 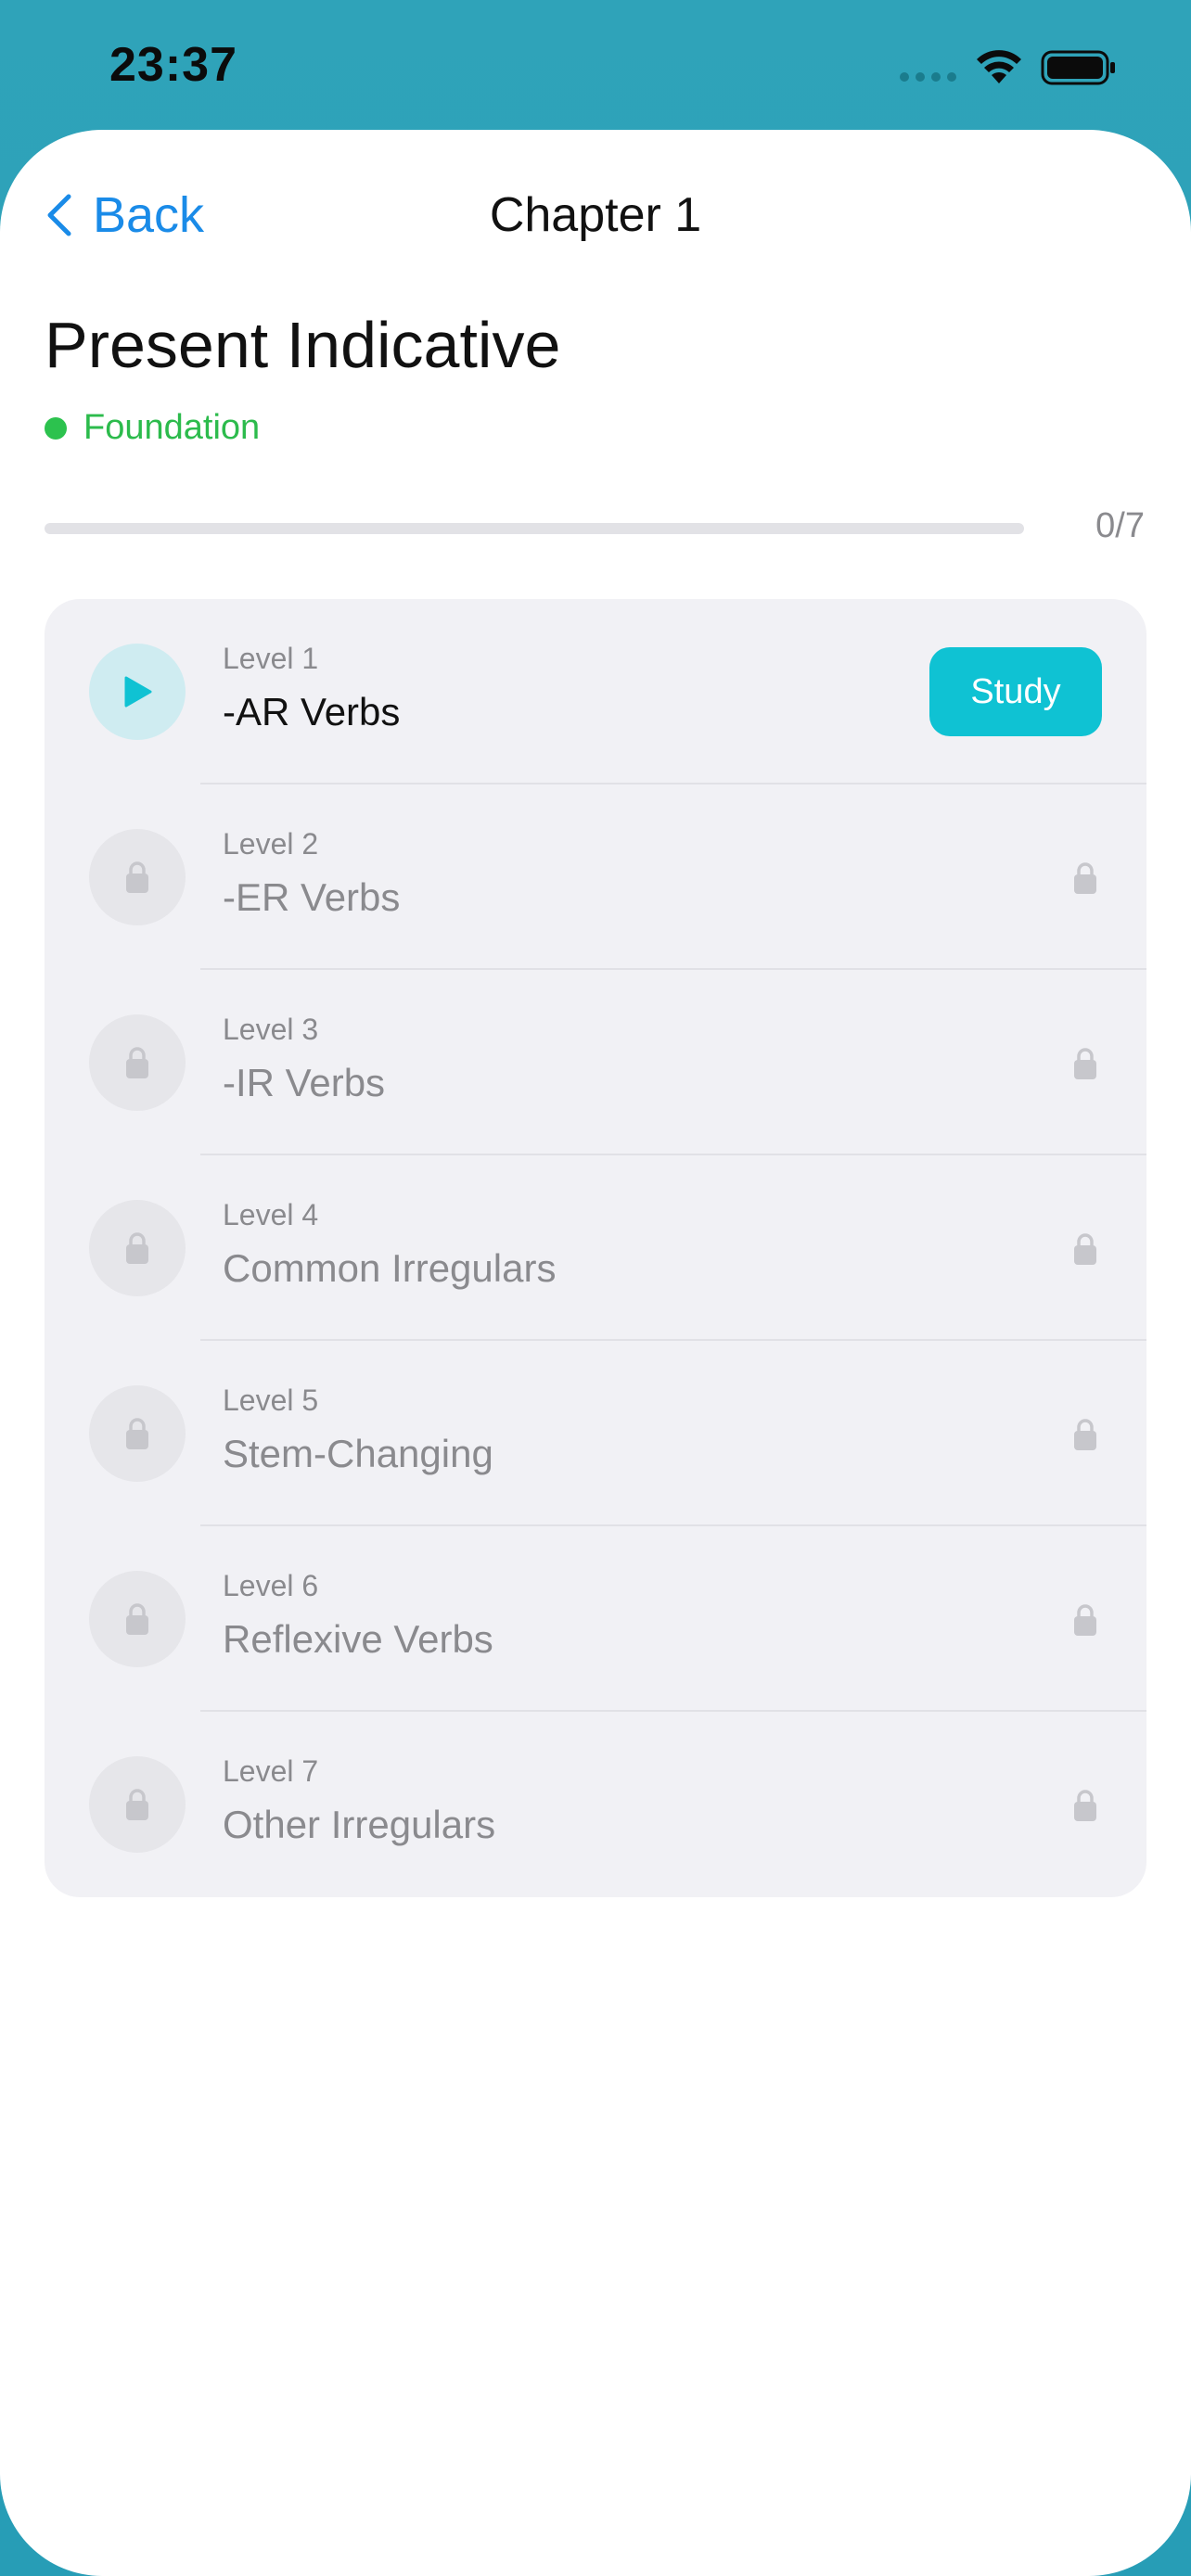 What do you see at coordinates (595, 692) in the screenshot?
I see `level-row: Level 1 -AR Verbs Study` at bounding box center [595, 692].